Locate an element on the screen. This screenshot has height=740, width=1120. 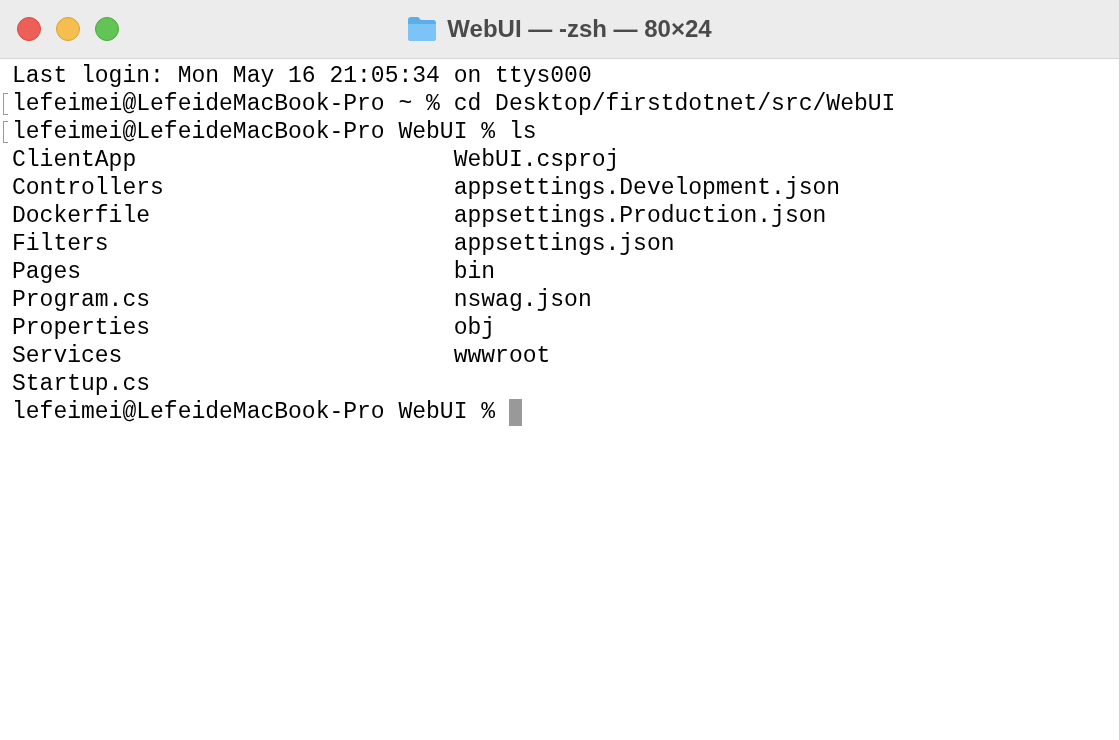
folder-icon is located at coordinates (422, 29).